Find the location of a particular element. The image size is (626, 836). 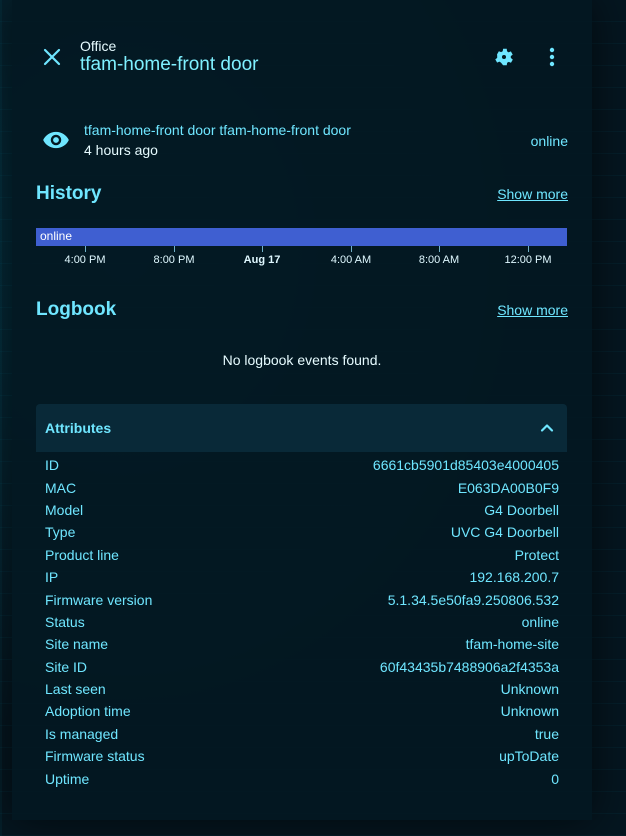

attribute-row: Last seen Unknown is located at coordinates (302, 689).